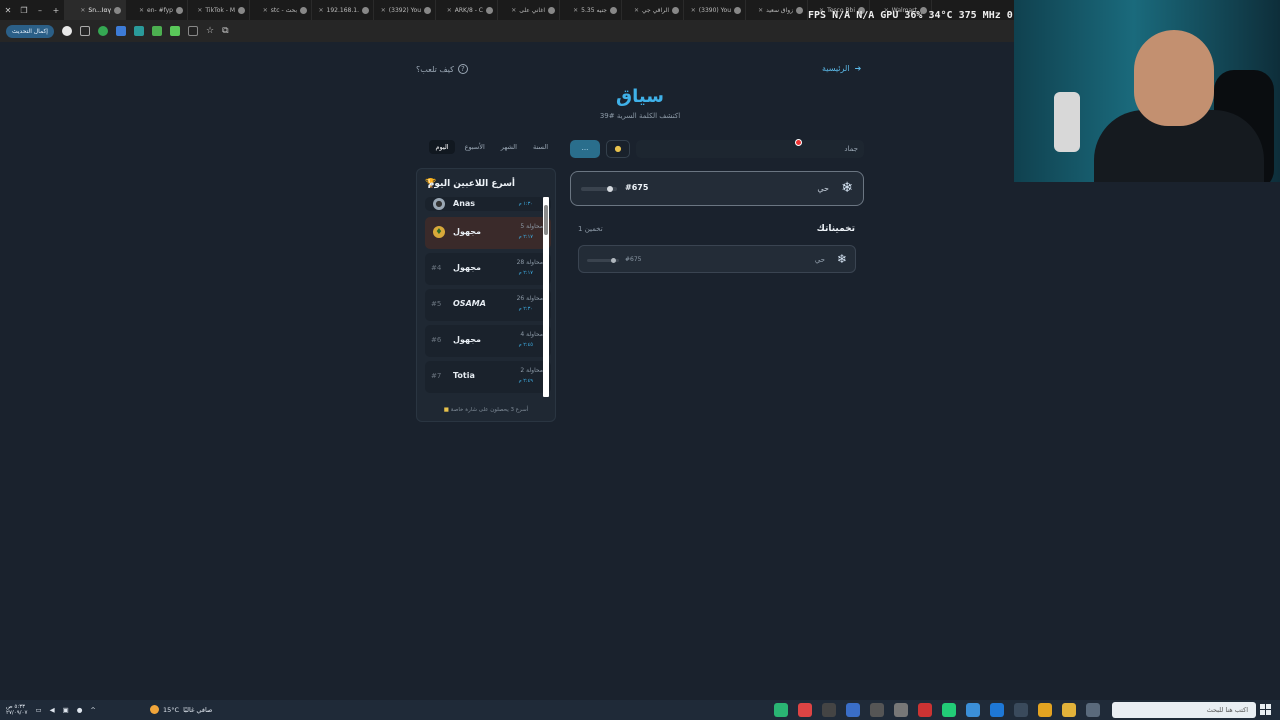 Image resolution: width=1280 pixels, height=720 pixels. Describe the element at coordinates (637, 187) in the screenshot. I see `current-guess-rank: #675` at that location.